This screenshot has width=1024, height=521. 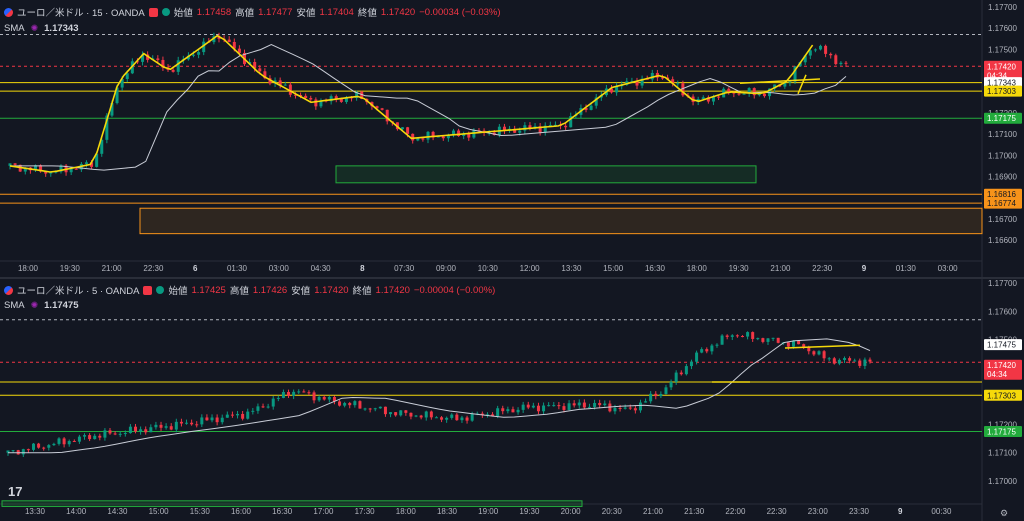 What do you see at coordinates (1001, 365) in the screenshot?
I see `price-label-text: 1.17420` at bounding box center [1001, 365].